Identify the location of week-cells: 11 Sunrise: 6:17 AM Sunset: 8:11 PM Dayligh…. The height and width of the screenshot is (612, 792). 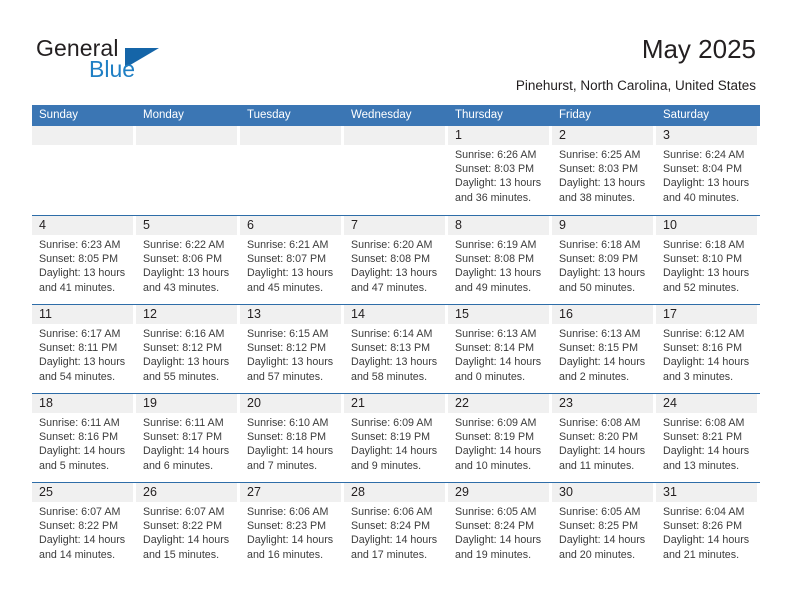
(396, 349).